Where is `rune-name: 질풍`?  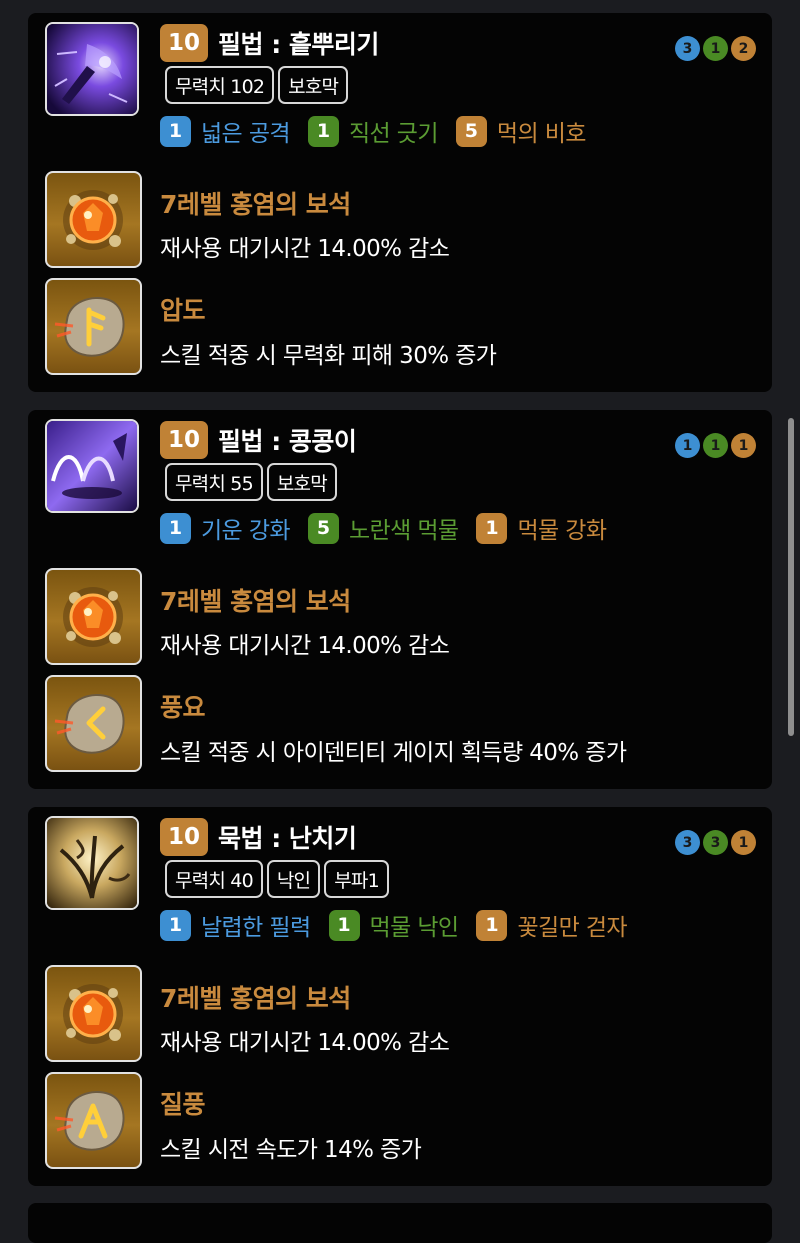
rune-name: 질풍 is located at coordinates (183, 1104).